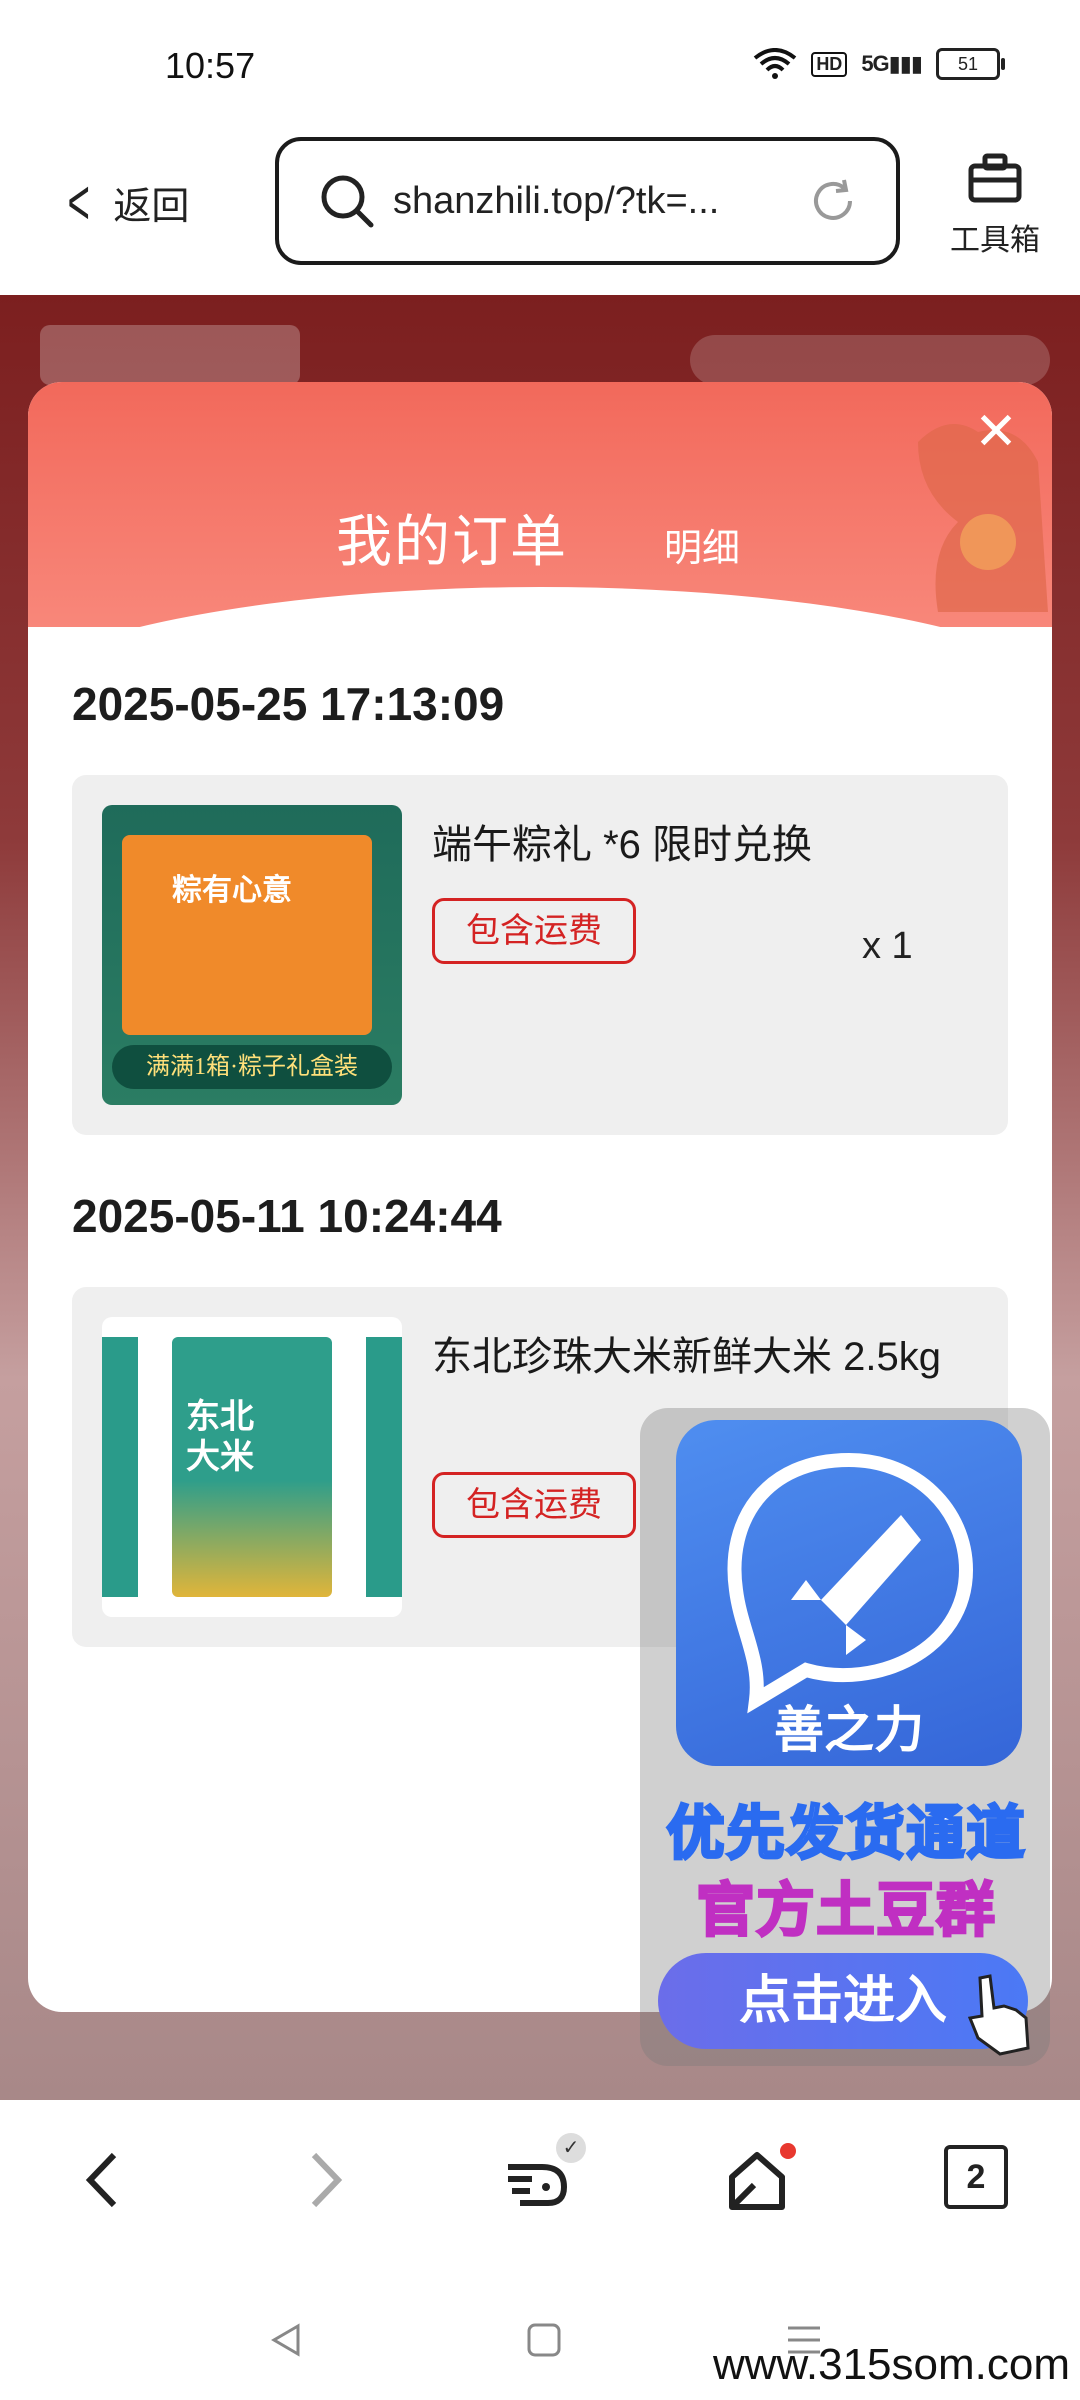 The width and height of the screenshot is (1080, 2400). I want to click on quantity: x 1, so click(887, 946).